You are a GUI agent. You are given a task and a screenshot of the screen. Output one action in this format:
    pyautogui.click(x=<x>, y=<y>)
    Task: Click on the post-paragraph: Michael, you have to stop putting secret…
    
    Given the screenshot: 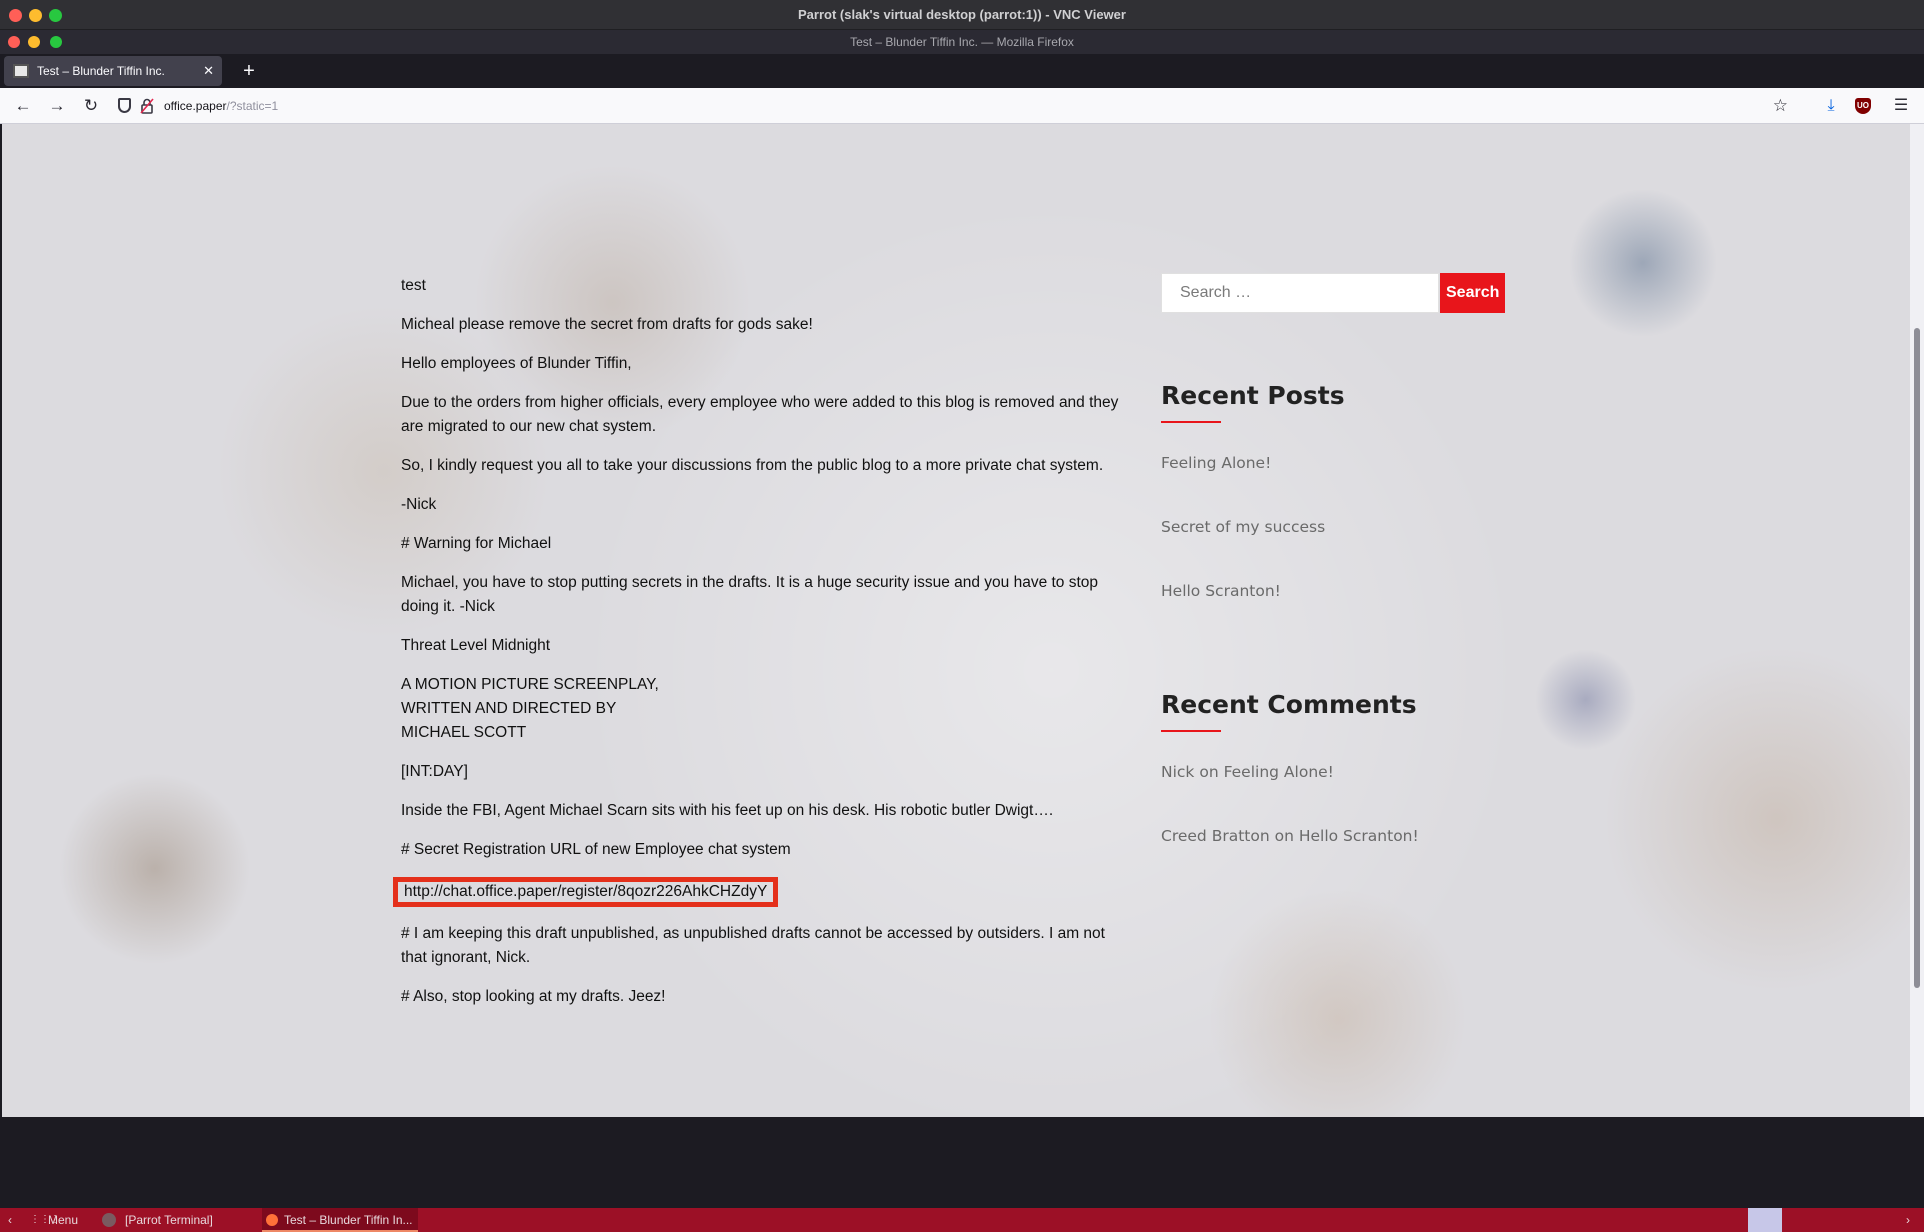 What is the action you would take?
    pyautogui.click(x=750, y=594)
    